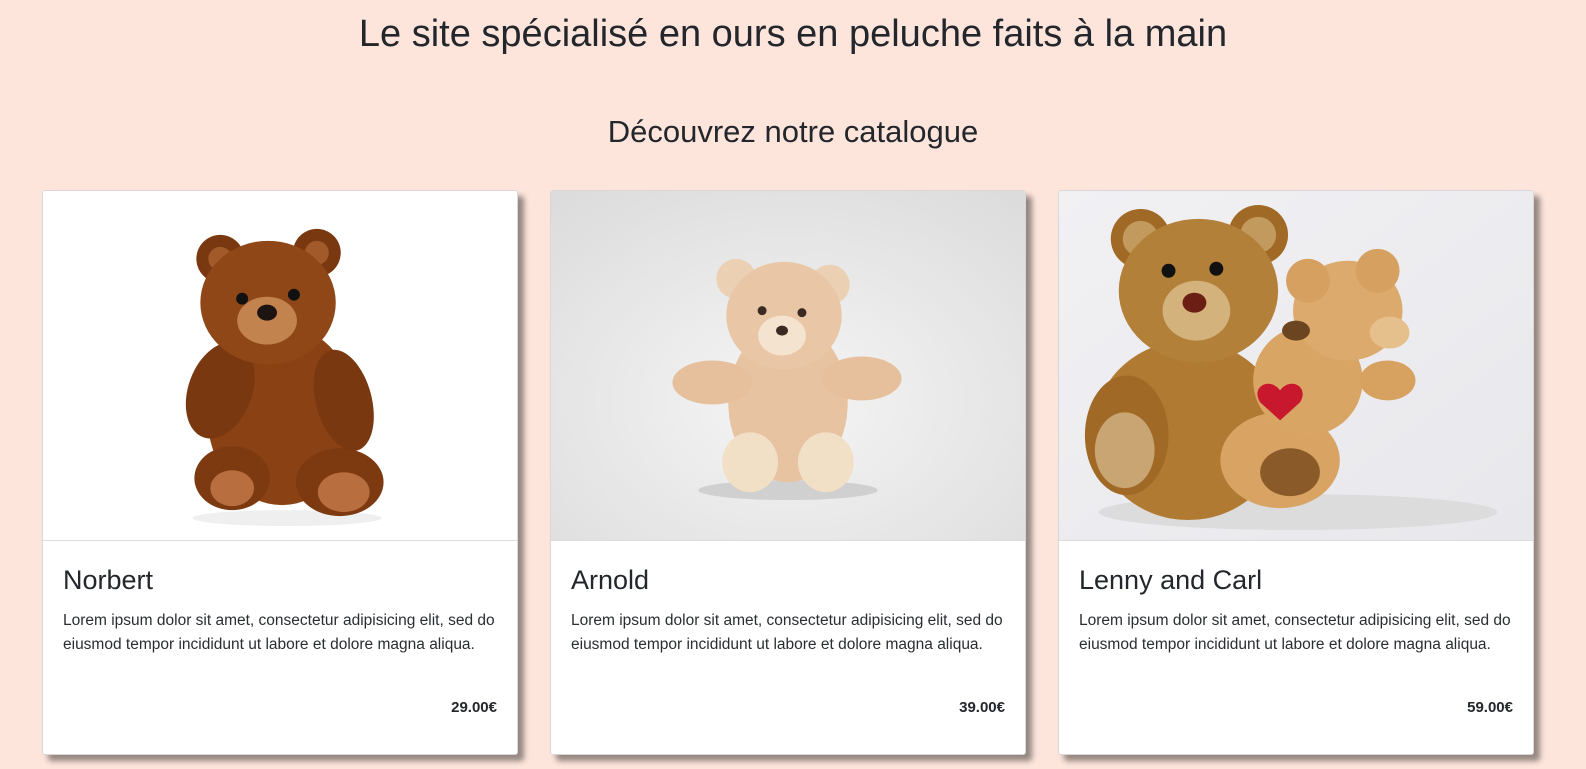 This screenshot has width=1586, height=769. I want to click on product-price: 59.00€, so click(1490, 707).